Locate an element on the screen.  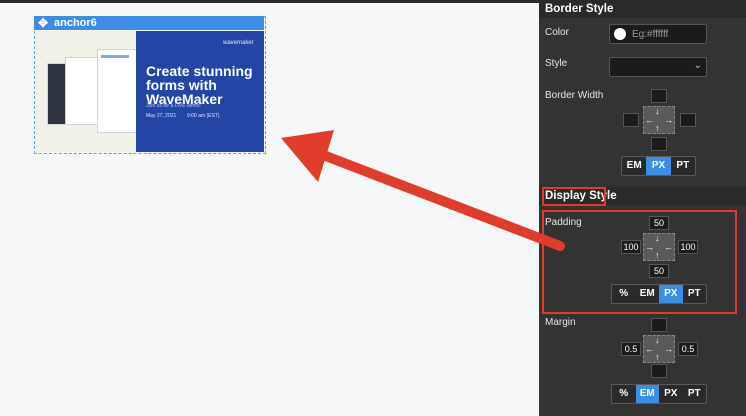
margin-top-input is located at coordinates (659, 325).